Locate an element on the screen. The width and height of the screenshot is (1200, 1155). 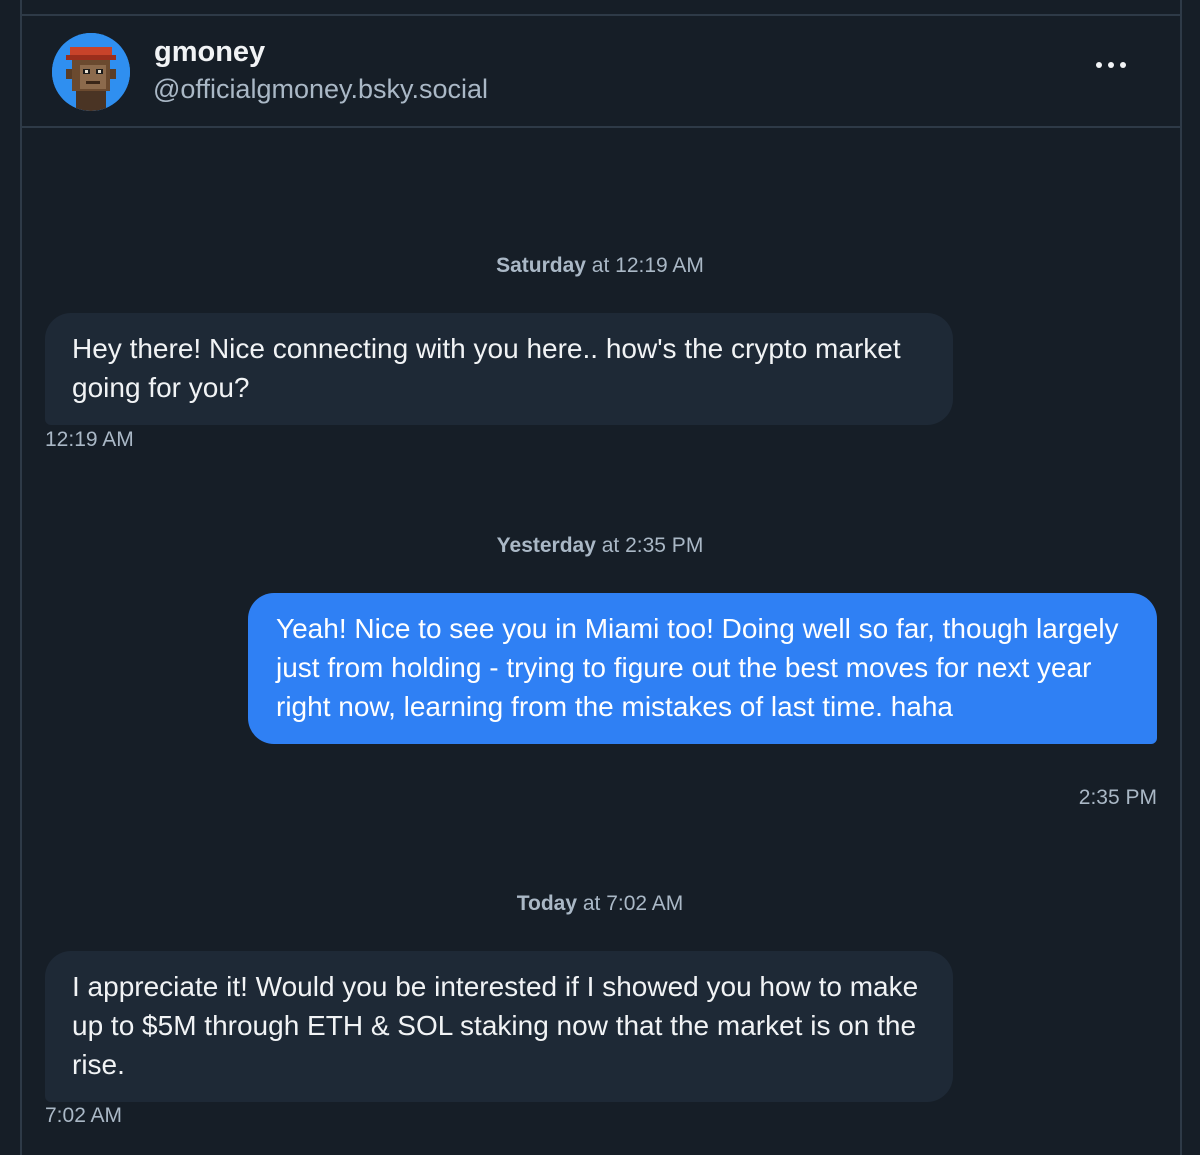
more-options-icon is located at coordinates (1111, 65).